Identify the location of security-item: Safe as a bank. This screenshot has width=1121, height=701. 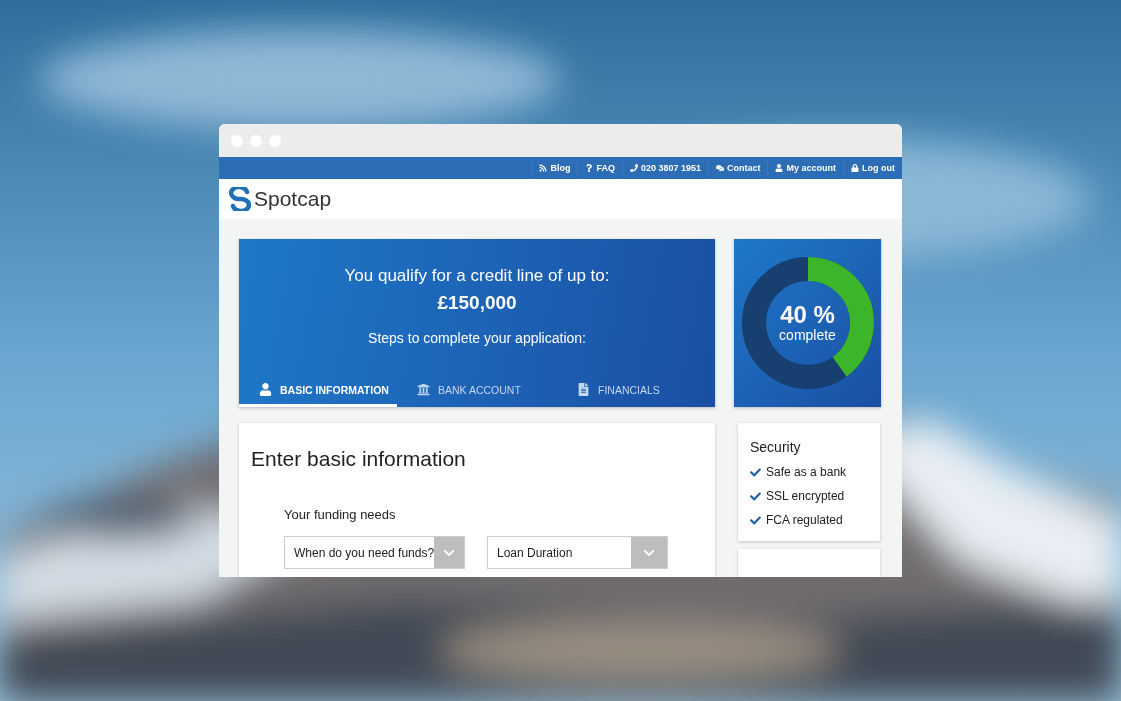
(806, 472).